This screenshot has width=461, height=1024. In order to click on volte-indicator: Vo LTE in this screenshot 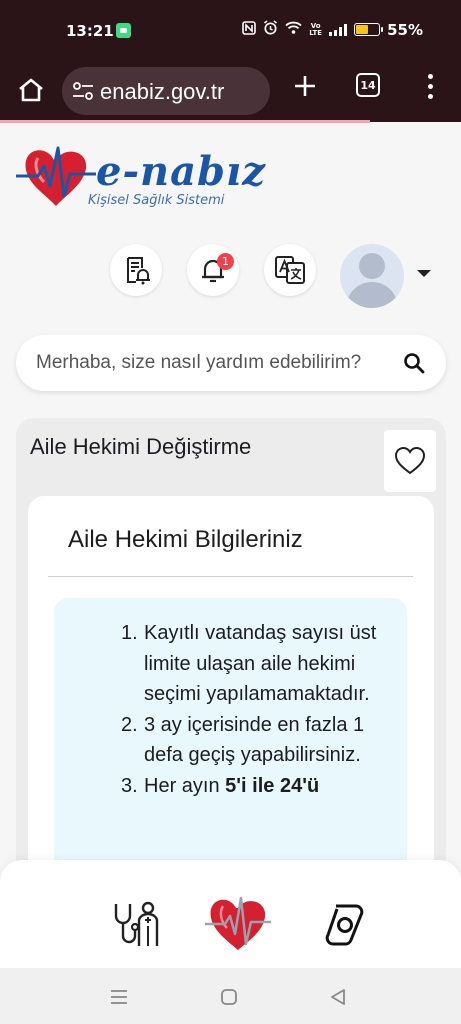, I will do `click(316, 29)`.